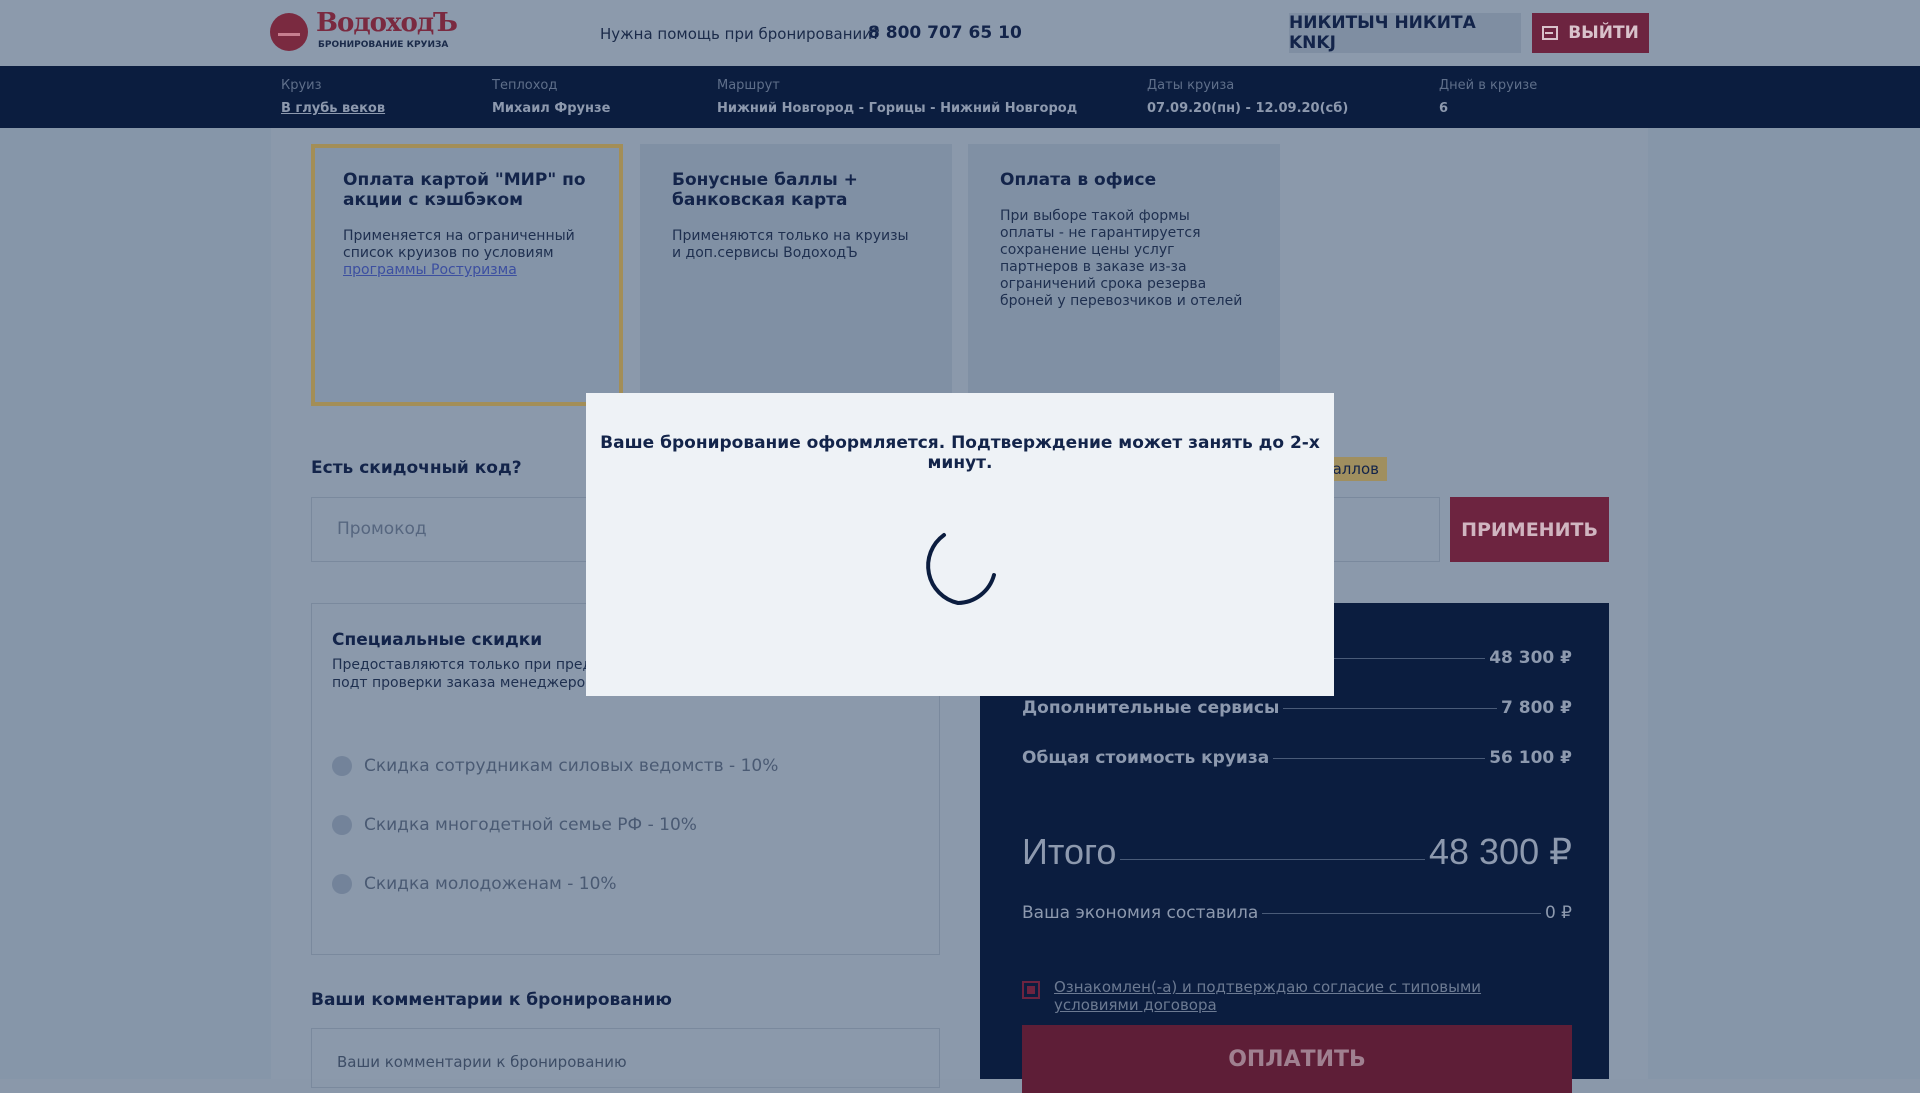 The height and width of the screenshot is (1093, 1920). I want to click on rostourism-program-link: программы Ростуризма, so click(430, 270).